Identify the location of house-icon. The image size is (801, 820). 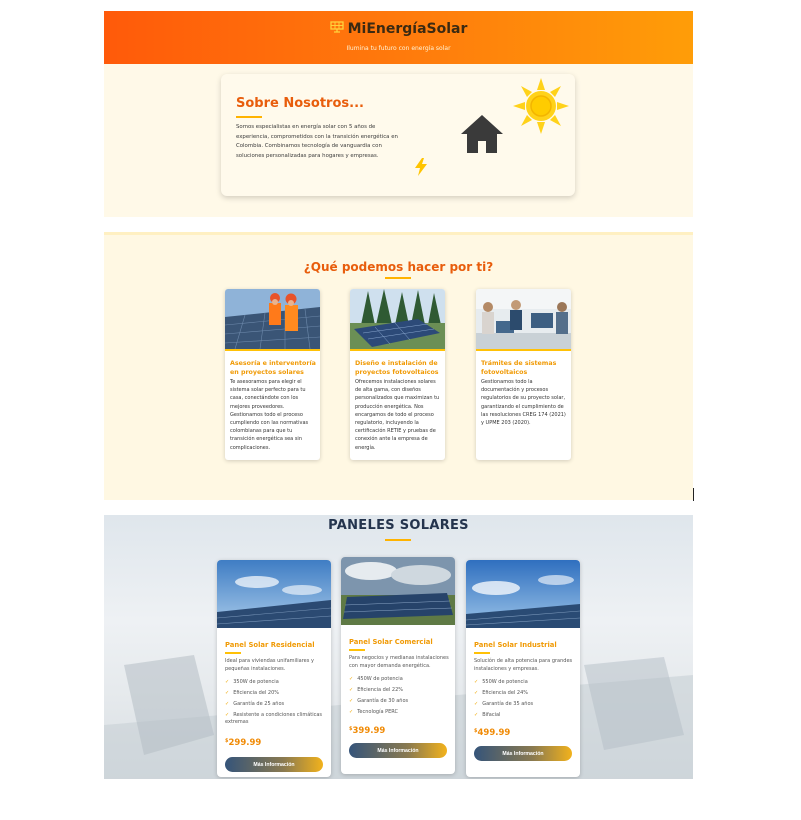
(482, 136).